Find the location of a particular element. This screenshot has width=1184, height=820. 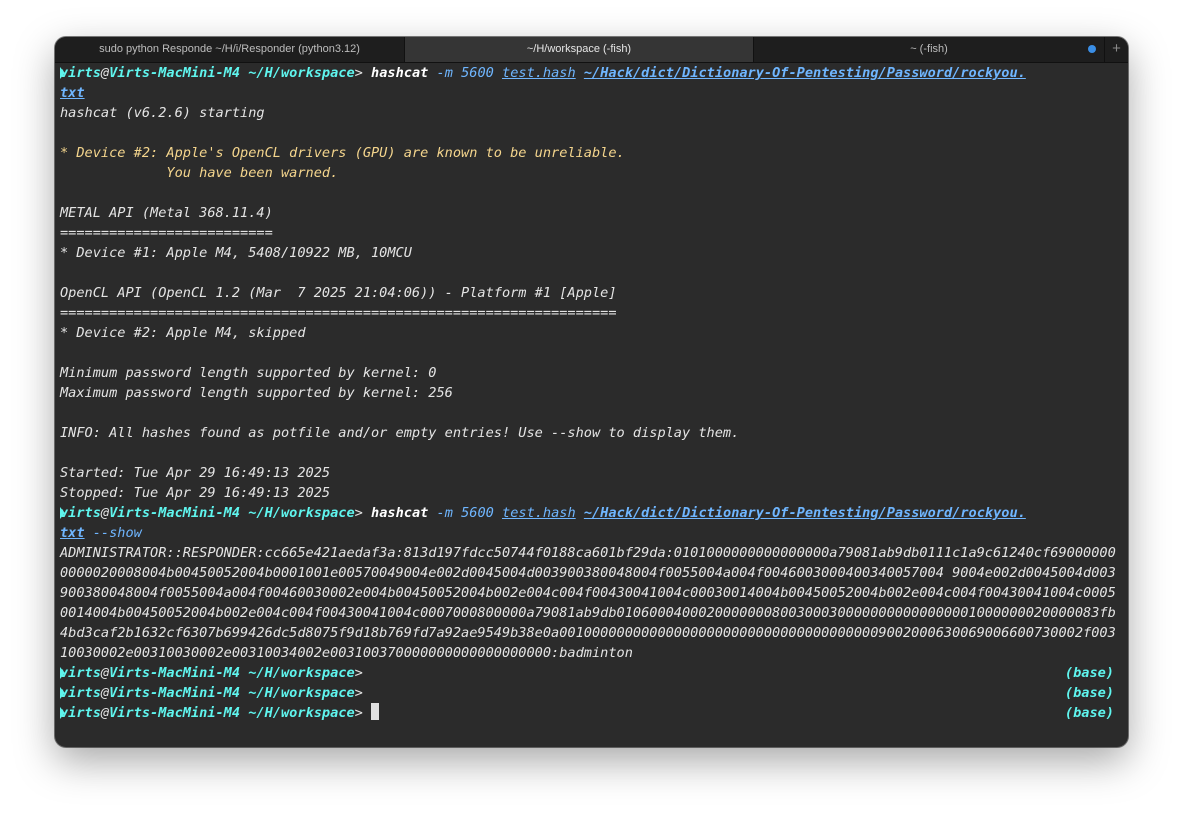

tab-home: ~ (-fish) is located at coordinates (929, 49).